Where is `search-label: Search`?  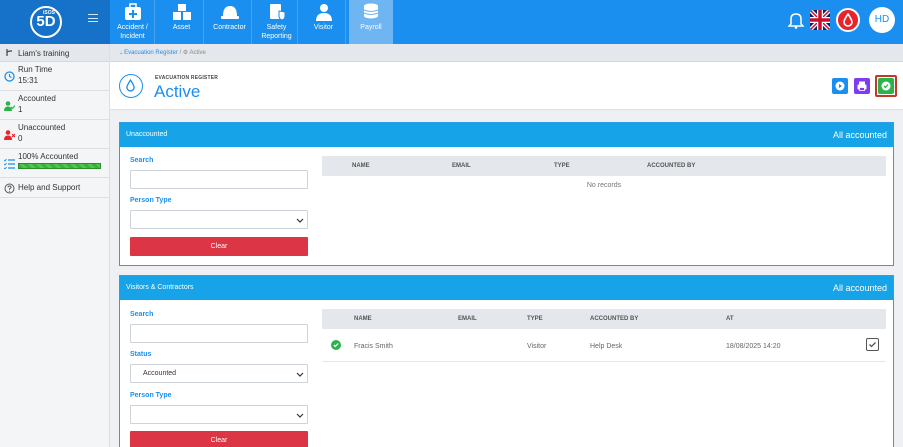
search-label: Search is located at coordinates (142, 160).